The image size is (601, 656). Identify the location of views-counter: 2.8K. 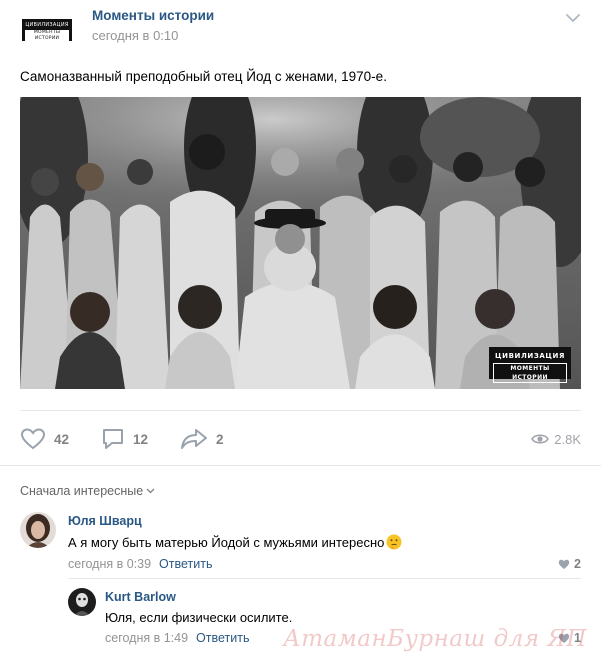
(556, 439).